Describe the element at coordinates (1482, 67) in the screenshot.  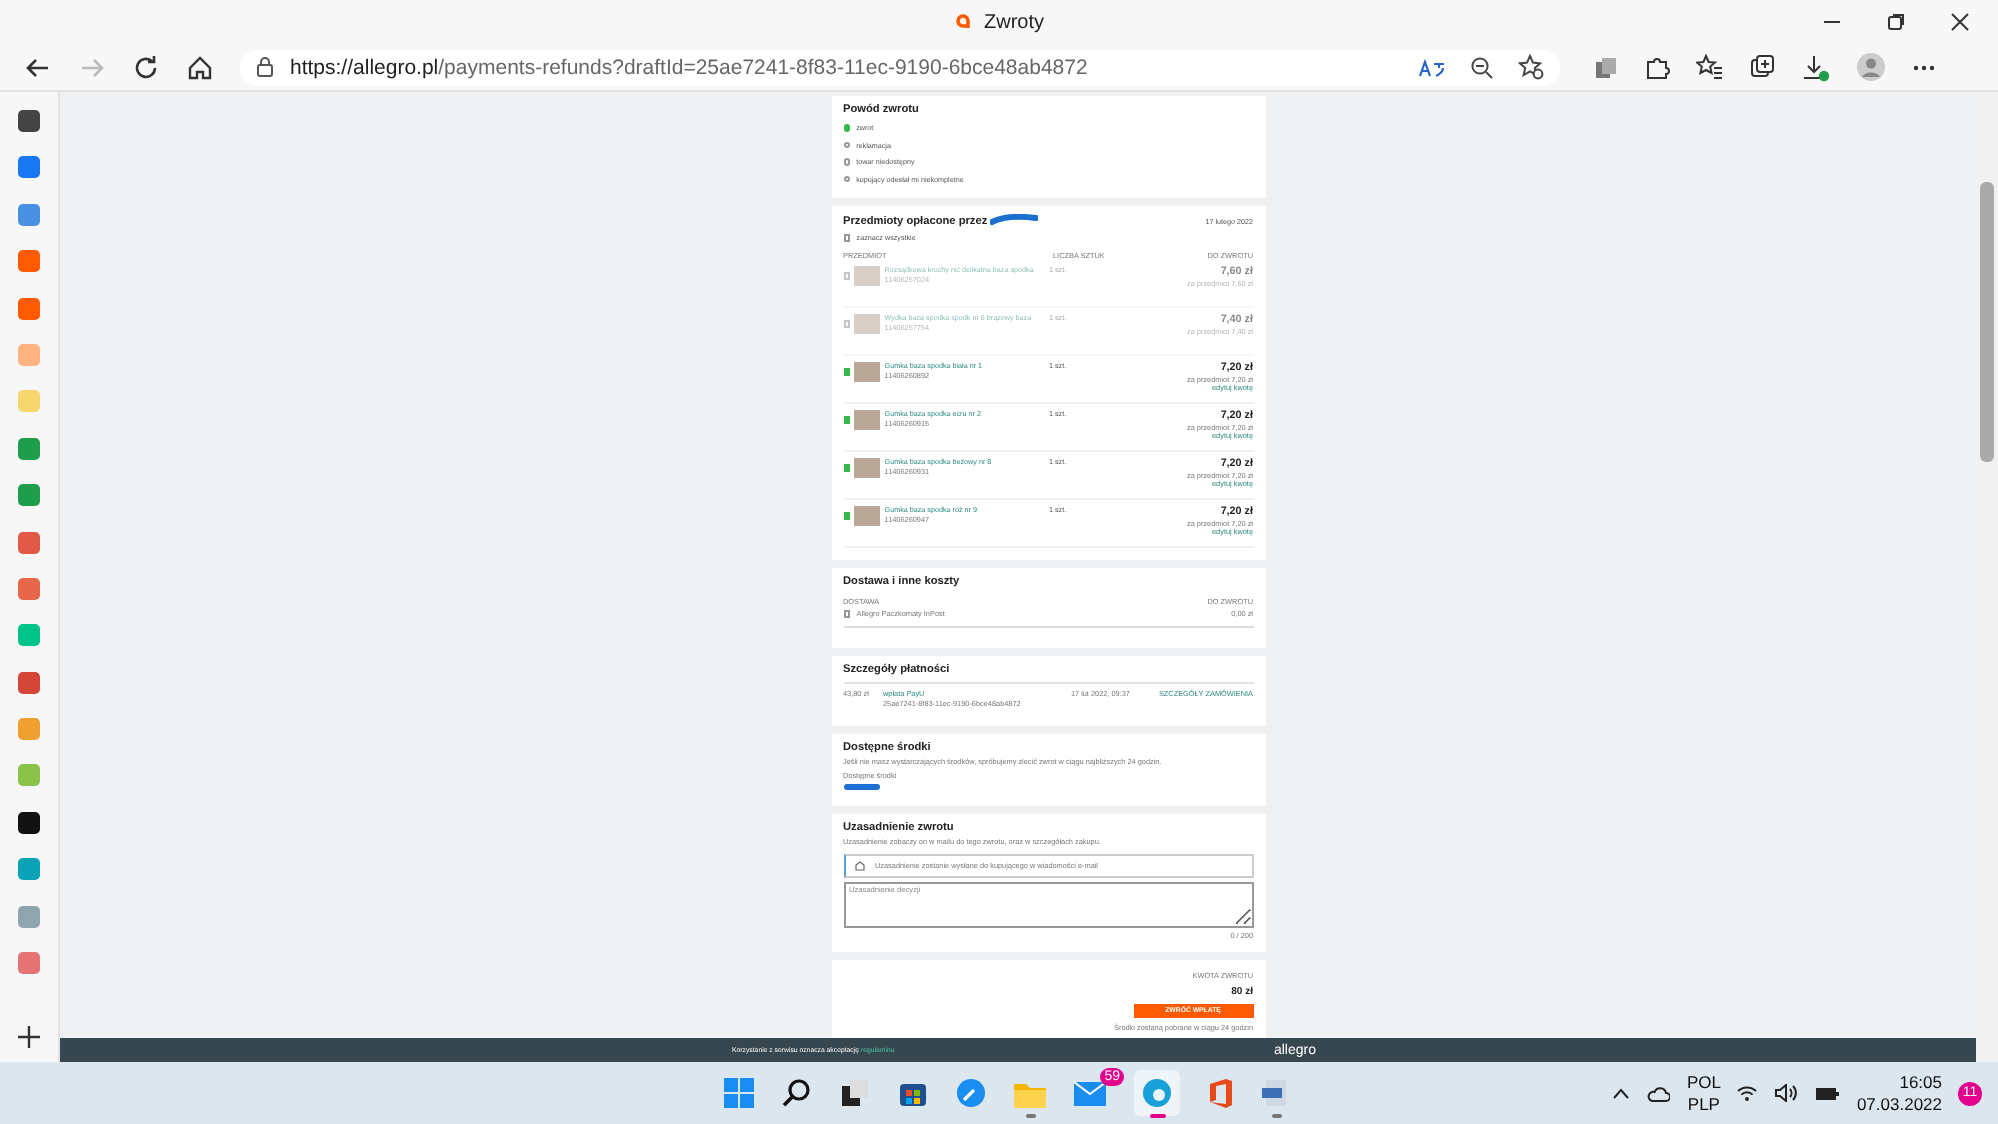
I see `zoom-out-icon` at that location.